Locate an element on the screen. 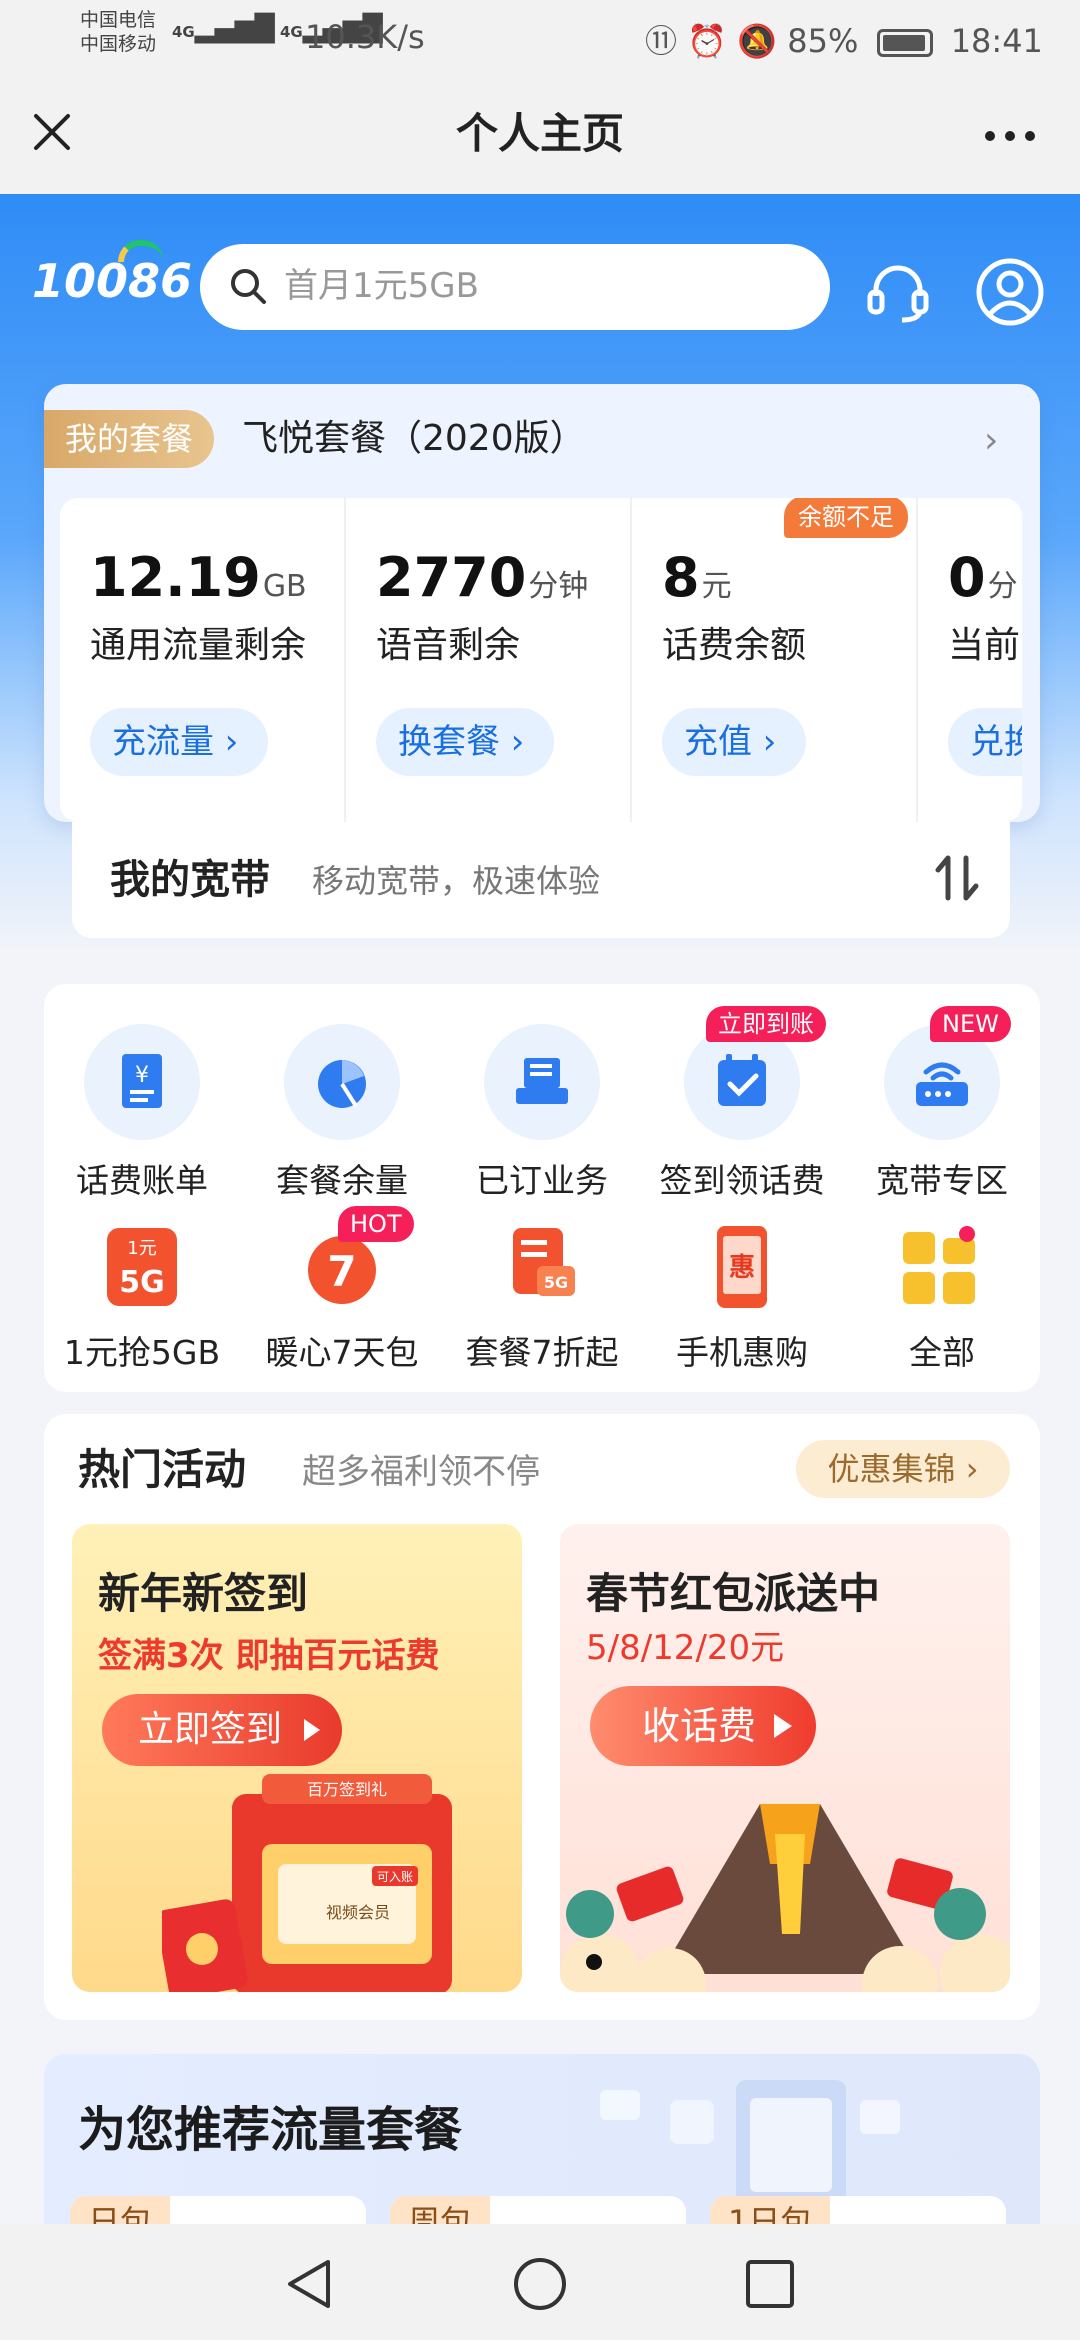 Image resolution: width=1080 pixels, height=2340 pixels. recharge-data-button: 充流量 › is located at coordinates (179, 742).